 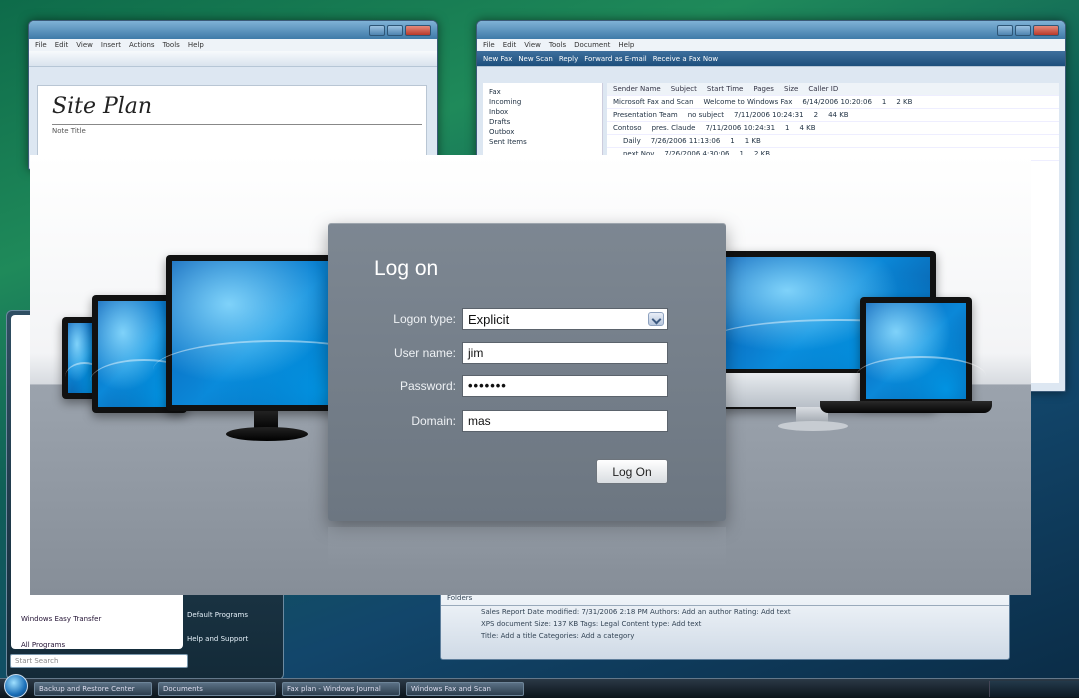 I want to click on monitor-base, so click(x=267, y=434).